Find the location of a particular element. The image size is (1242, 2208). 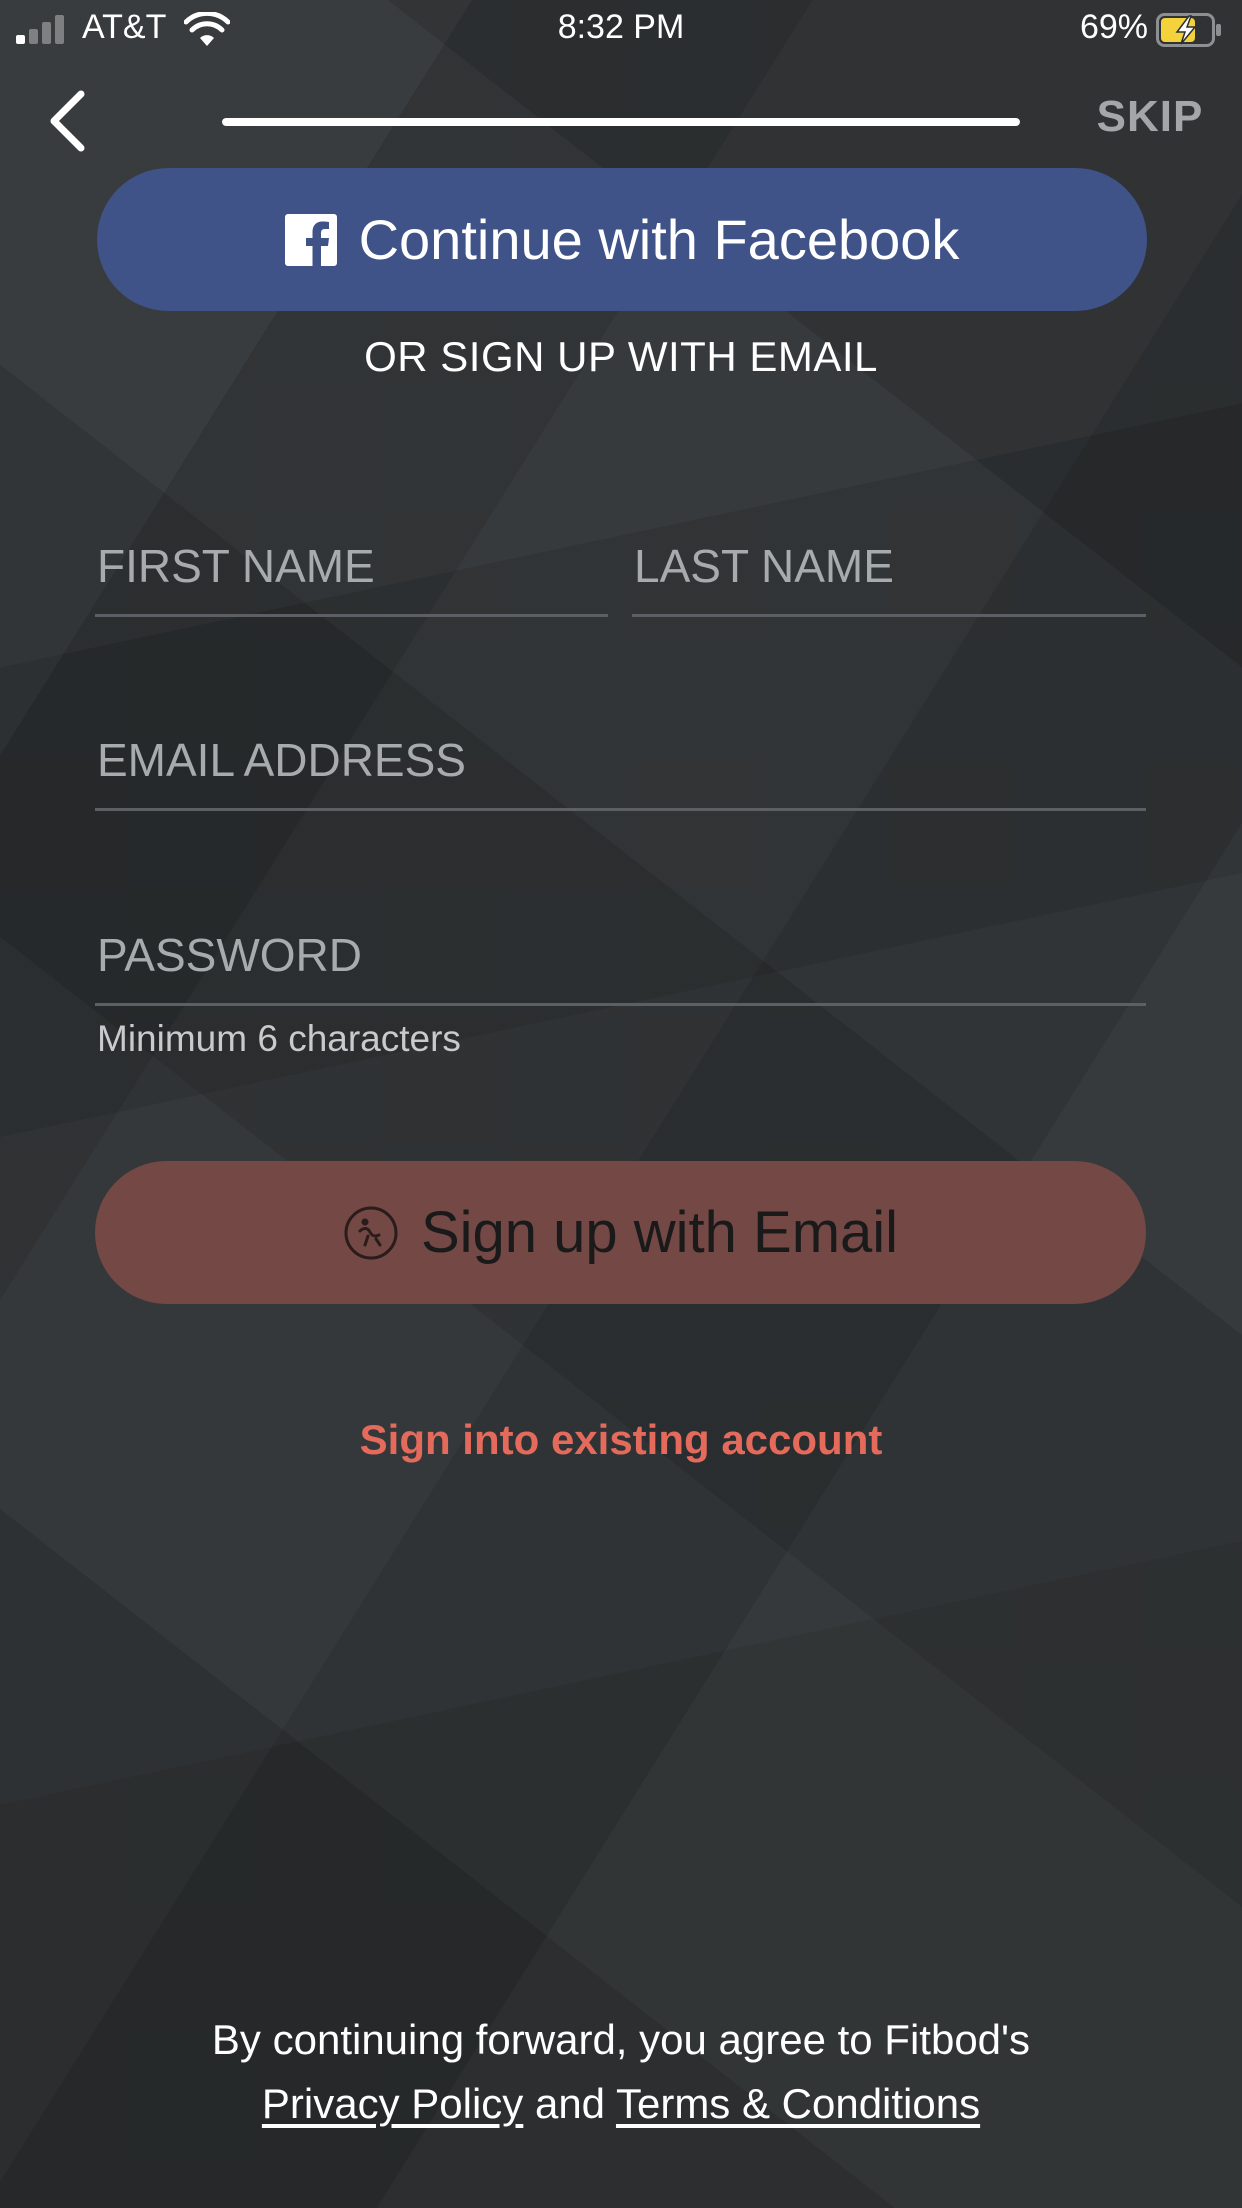

sign-in-existing-account-link: Sign into existing account is located at coordinates (621, 1440).